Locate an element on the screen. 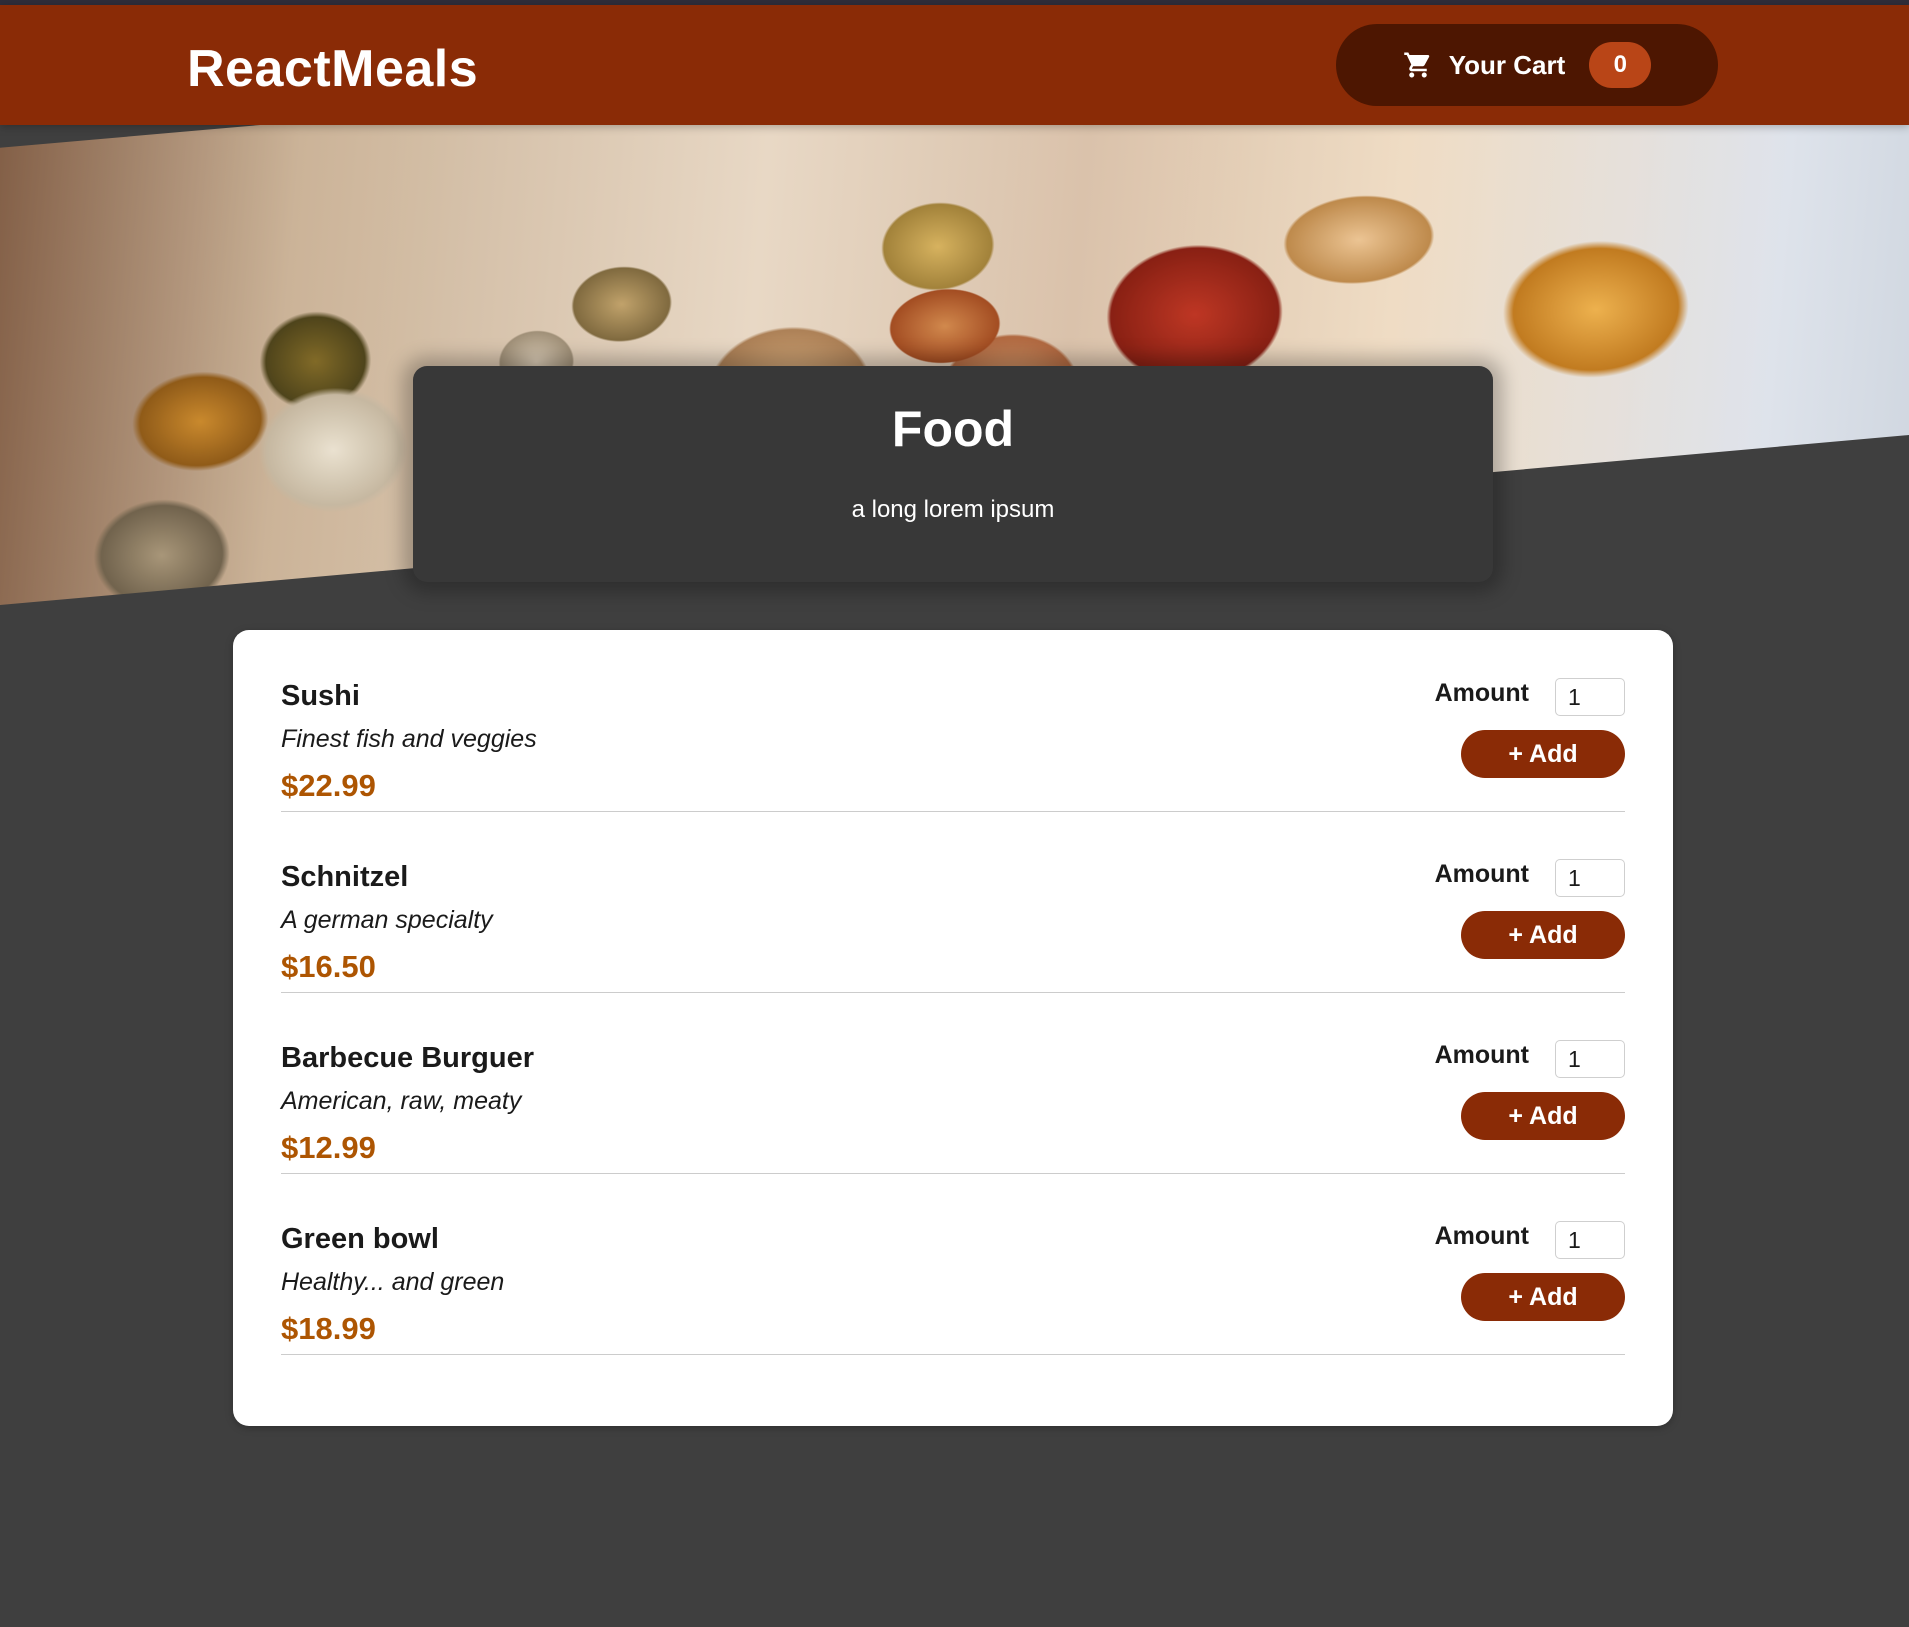  summary-title: Food is located at coordinates (953, 429).